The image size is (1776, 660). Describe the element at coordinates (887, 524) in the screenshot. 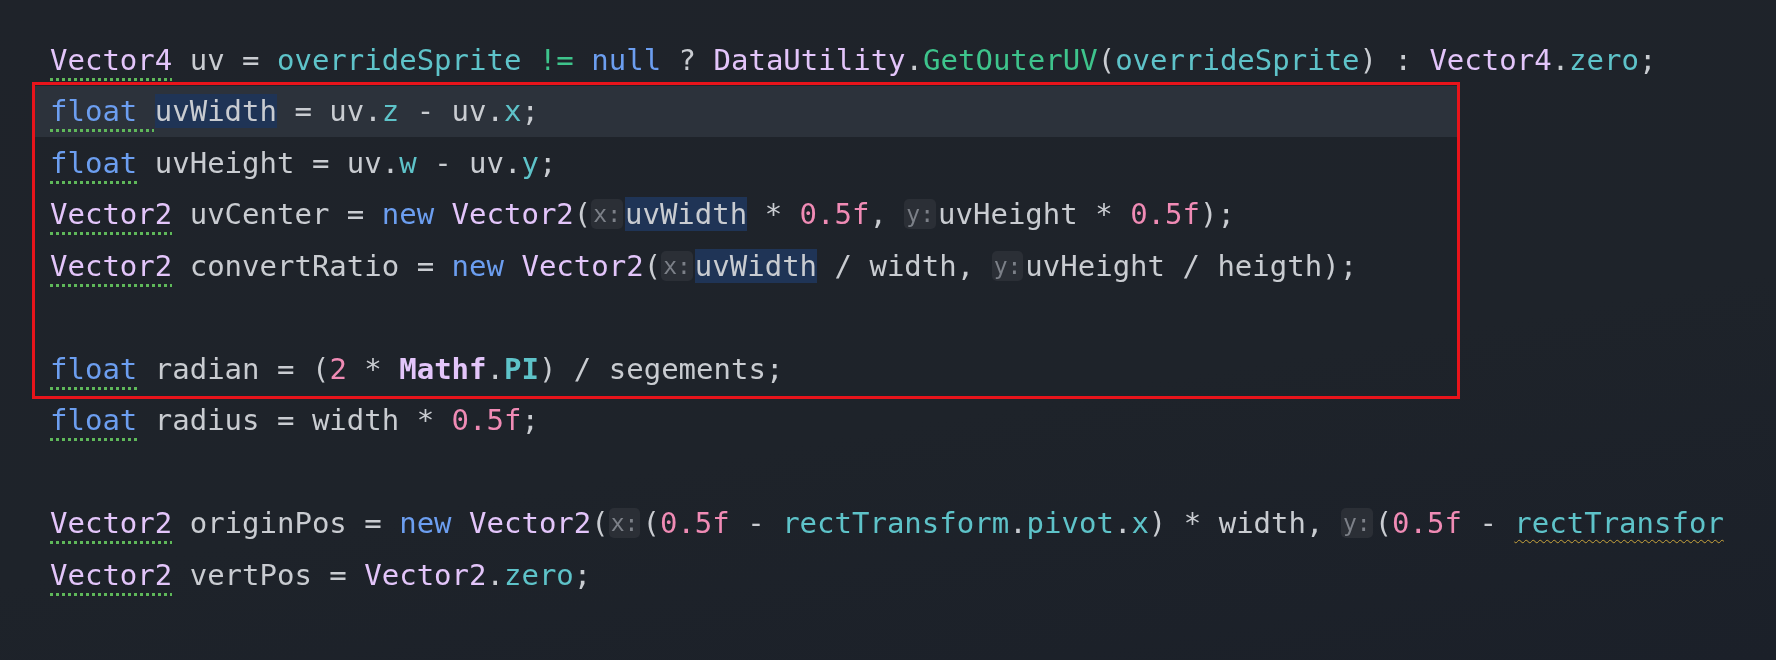

I see `code-line: Vector2 originPos = new Vector2(x:(0.5f - rectTransform.pivot.x) * width, y:(0.5f - rectTransfor` at that location.